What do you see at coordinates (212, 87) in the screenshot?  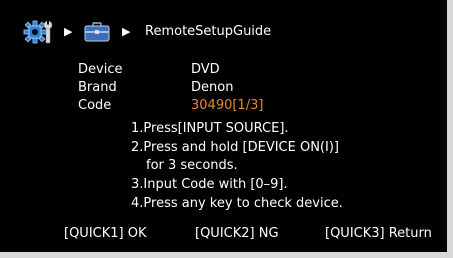 I see `brand-value: Denon` at bounding box center [212, 87].